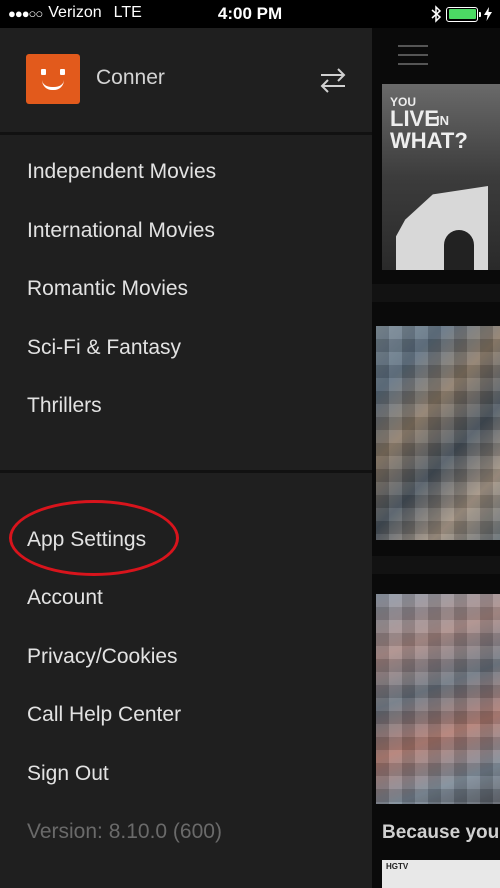 The image size is (500, 888). I want to click on poster-text: LIVE, so click(414, 118).